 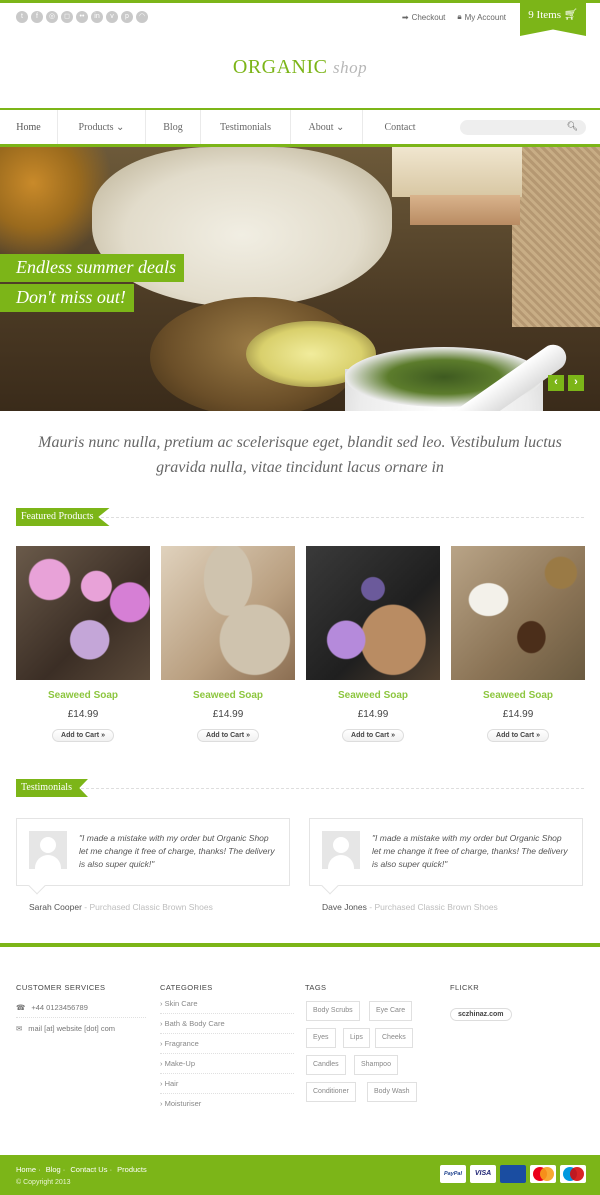 I want to click on slider-next-button: ›, so click(x=576, y=383).